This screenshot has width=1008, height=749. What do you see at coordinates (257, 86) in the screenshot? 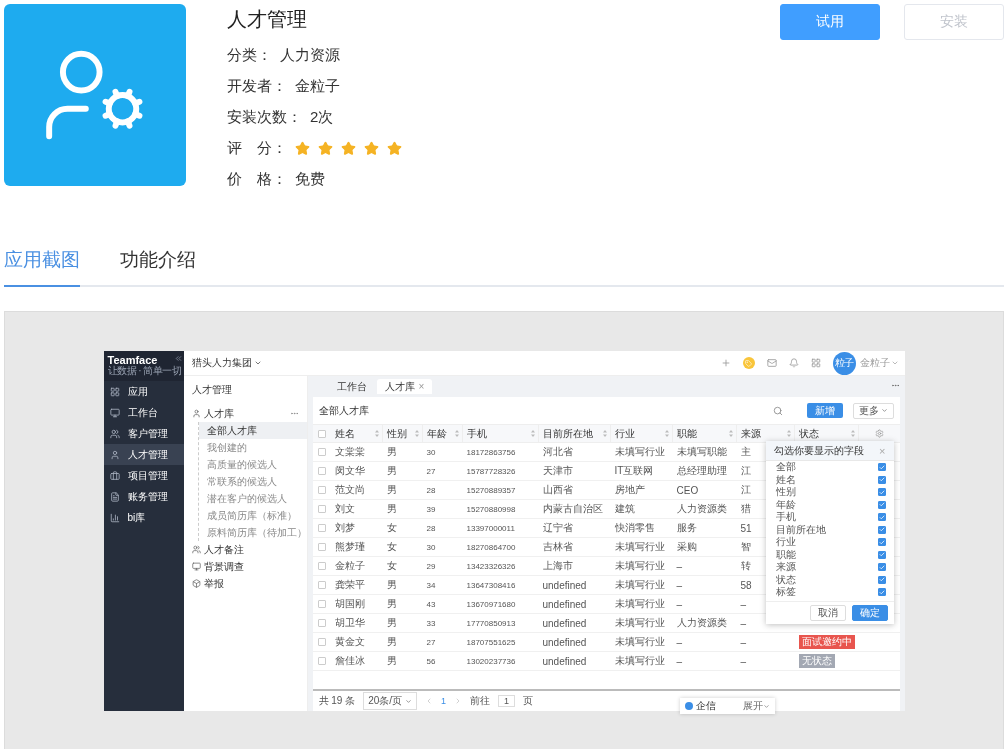
I see `info-label: 开发者：` at bounding box center [257, 86].